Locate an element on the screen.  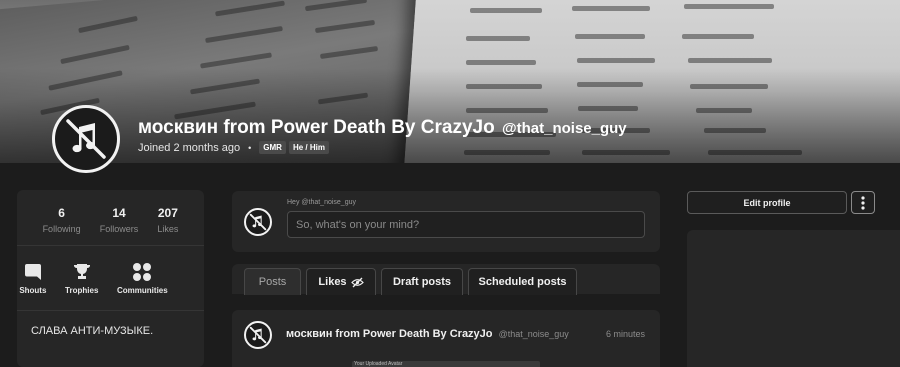
tab-scheduled-posts: Scheduled posts is located at coordinates (522, 281).